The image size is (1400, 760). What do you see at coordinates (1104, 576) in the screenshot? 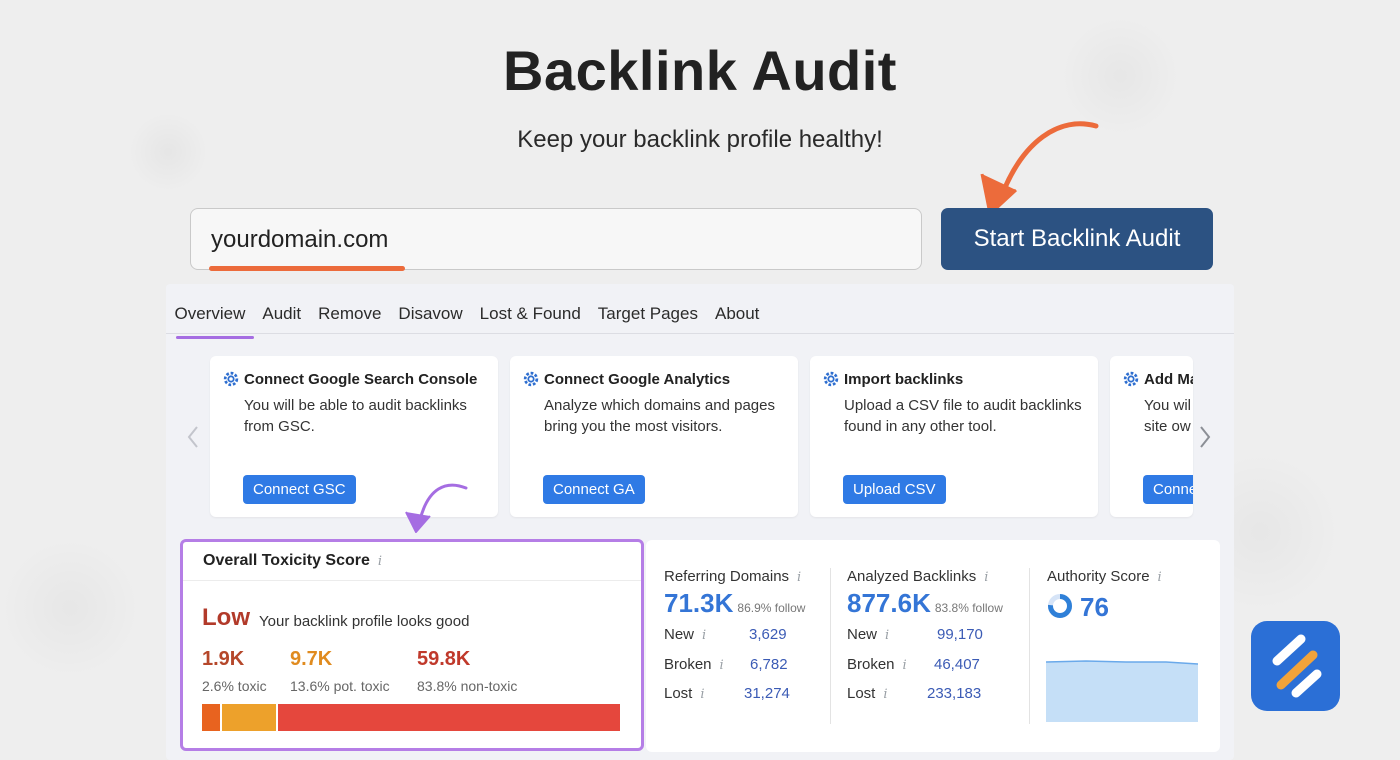
I see `authority-score-label: Authority Score i` at bounding box center [1104, 576].